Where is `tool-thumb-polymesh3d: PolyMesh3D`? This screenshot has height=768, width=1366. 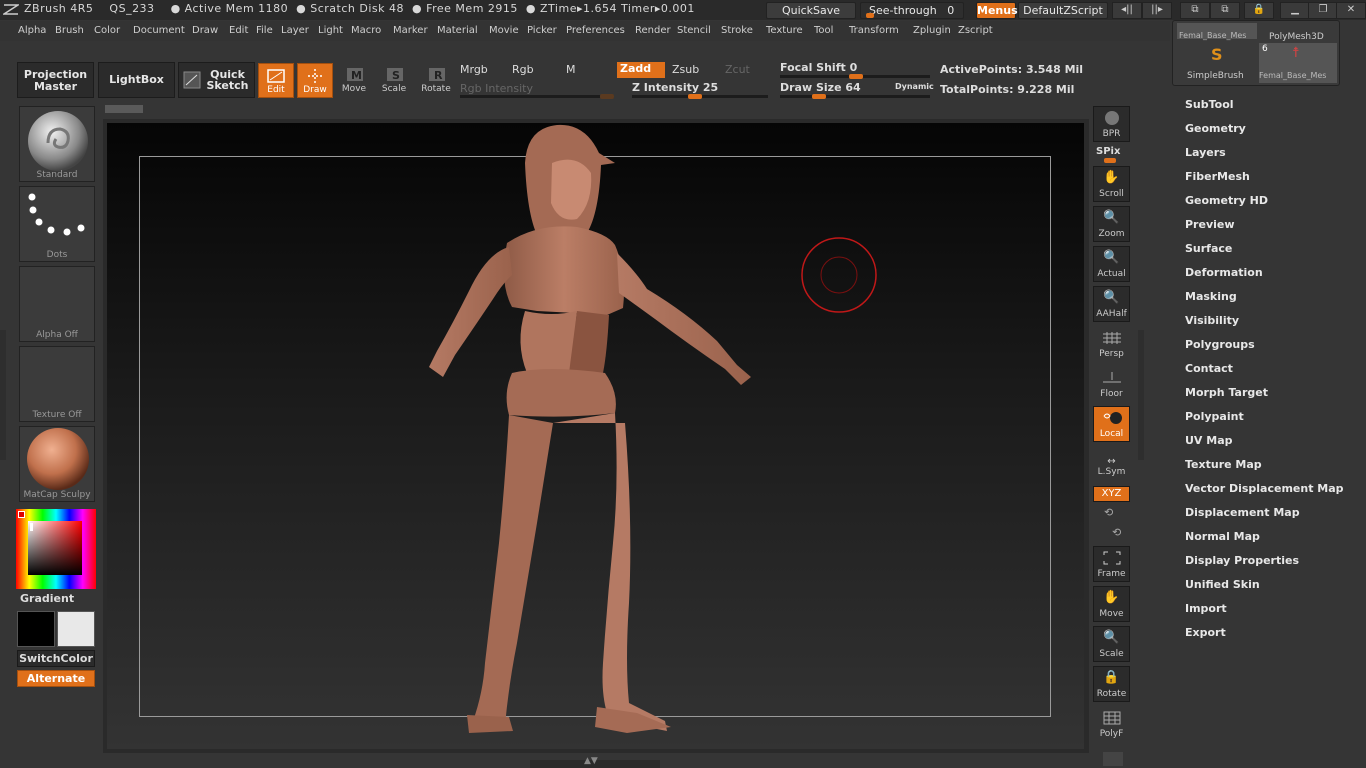
tool-thumb-polymesh3d: PolyMesh3D is located at coordinates (1298, 33).